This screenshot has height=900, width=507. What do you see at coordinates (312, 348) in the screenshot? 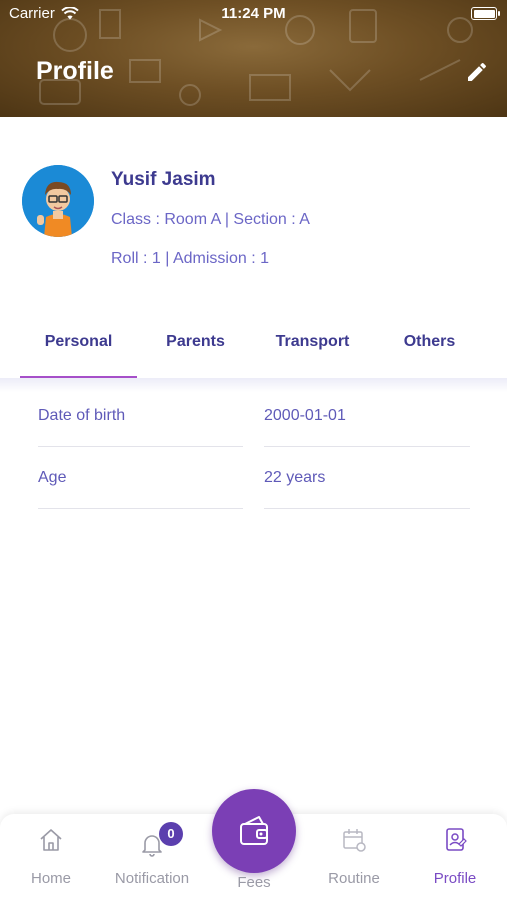
I see `tab-transport: Transport` at bounding box center [312, 348].